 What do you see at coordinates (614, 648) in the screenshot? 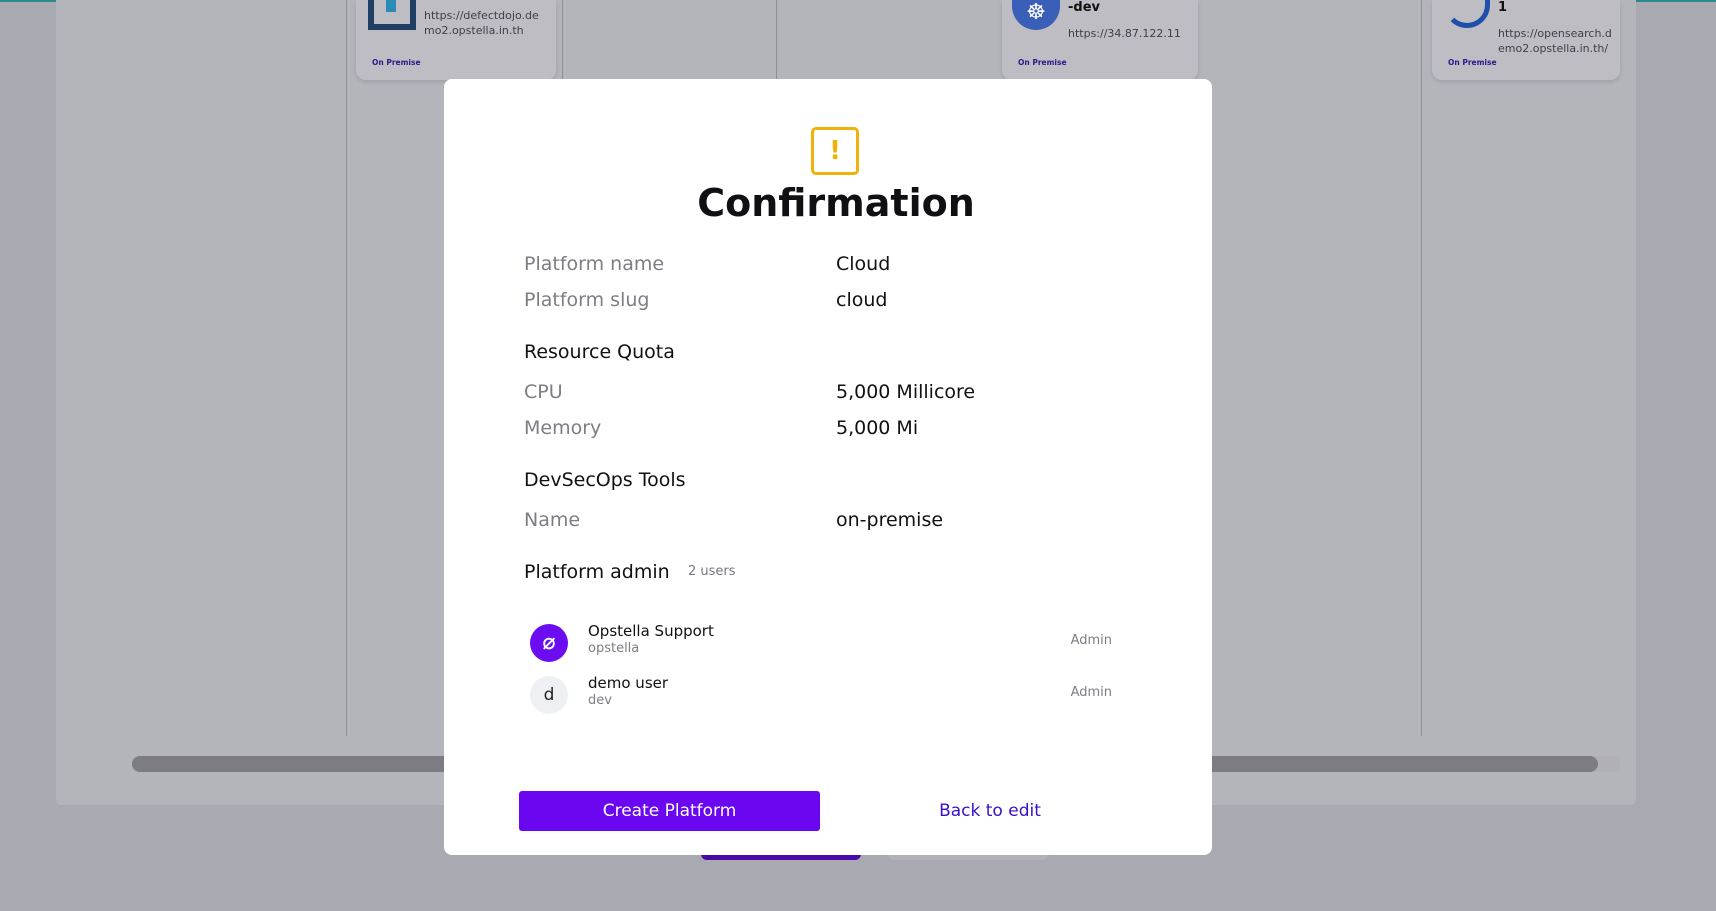
I see `admin-handle: opstella` at bounding box center [614, 648].